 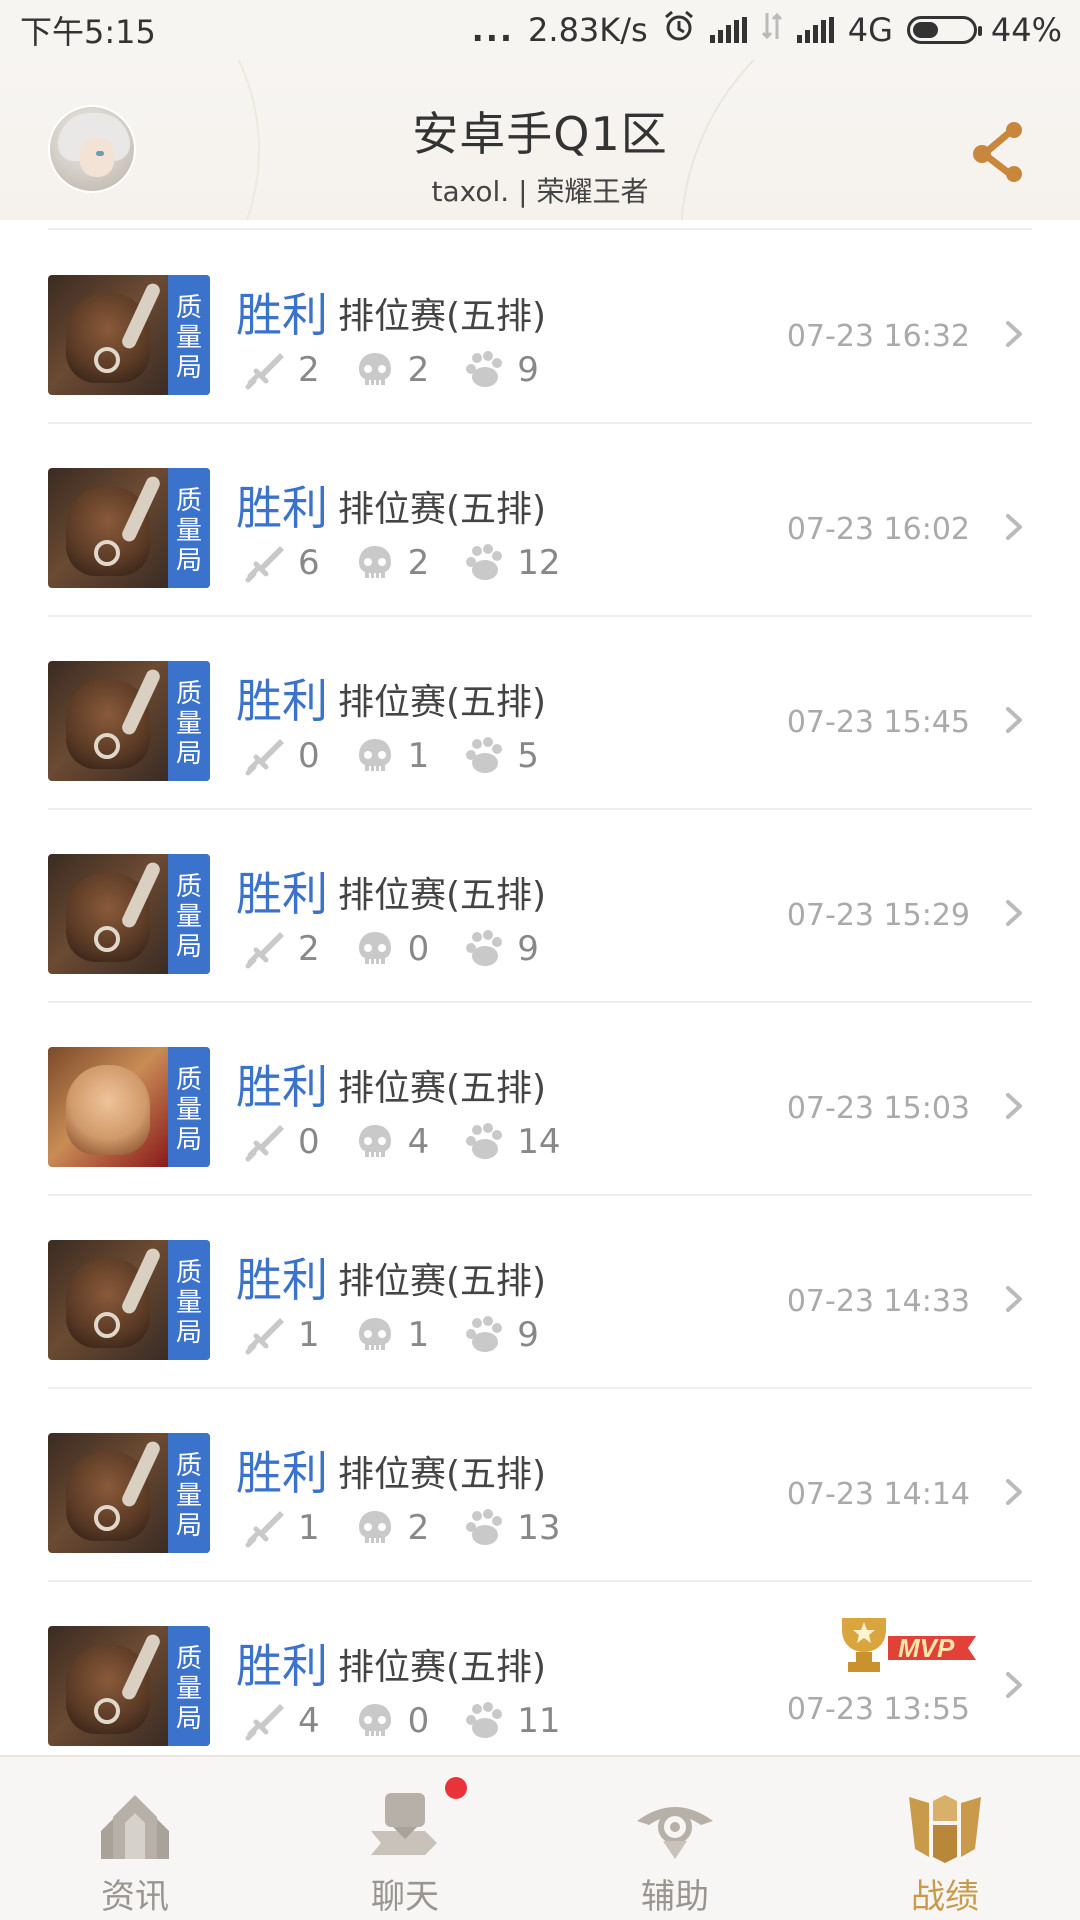 What do you see at coordinates (540, 191) in the screenshot?
I see `player-info: taxol. | 荣耀王者` at bounding box center [540, 191].